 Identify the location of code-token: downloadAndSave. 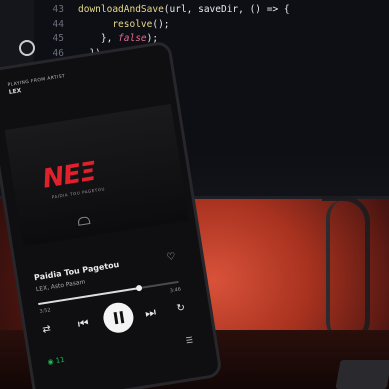
(121, 9).